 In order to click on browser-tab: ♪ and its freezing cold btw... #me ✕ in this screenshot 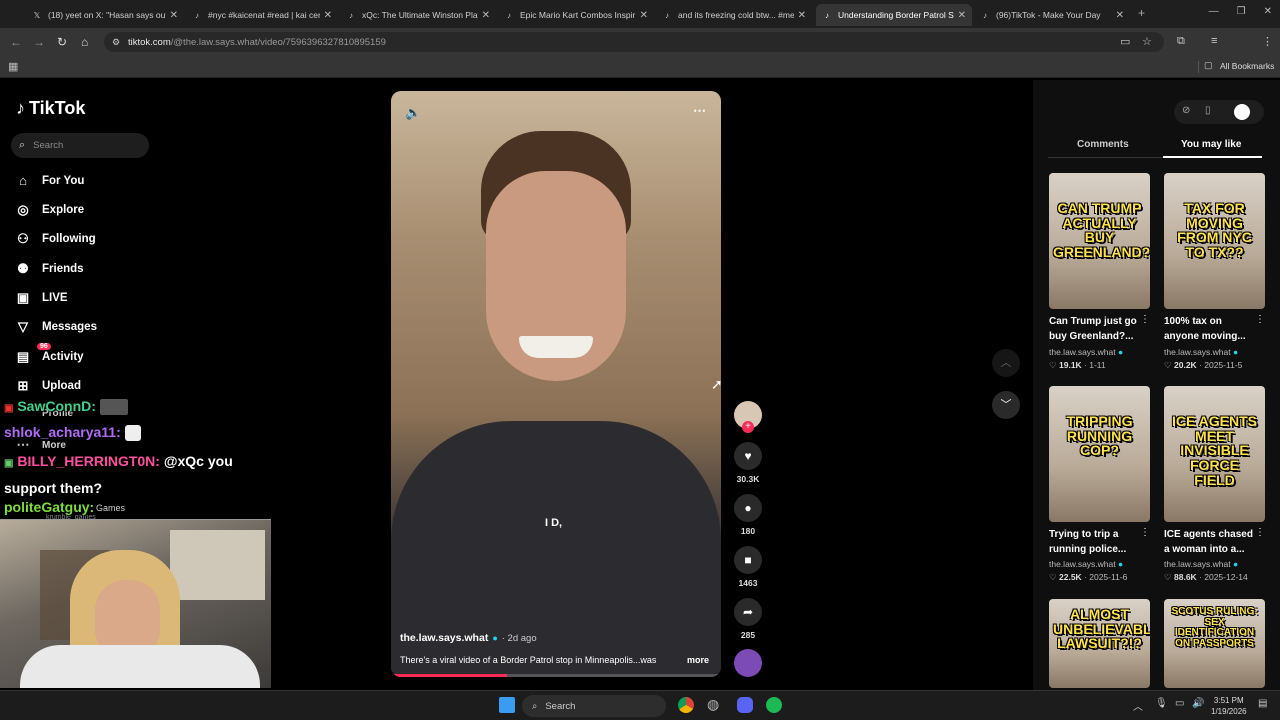, I will do `click(734, 15)`.